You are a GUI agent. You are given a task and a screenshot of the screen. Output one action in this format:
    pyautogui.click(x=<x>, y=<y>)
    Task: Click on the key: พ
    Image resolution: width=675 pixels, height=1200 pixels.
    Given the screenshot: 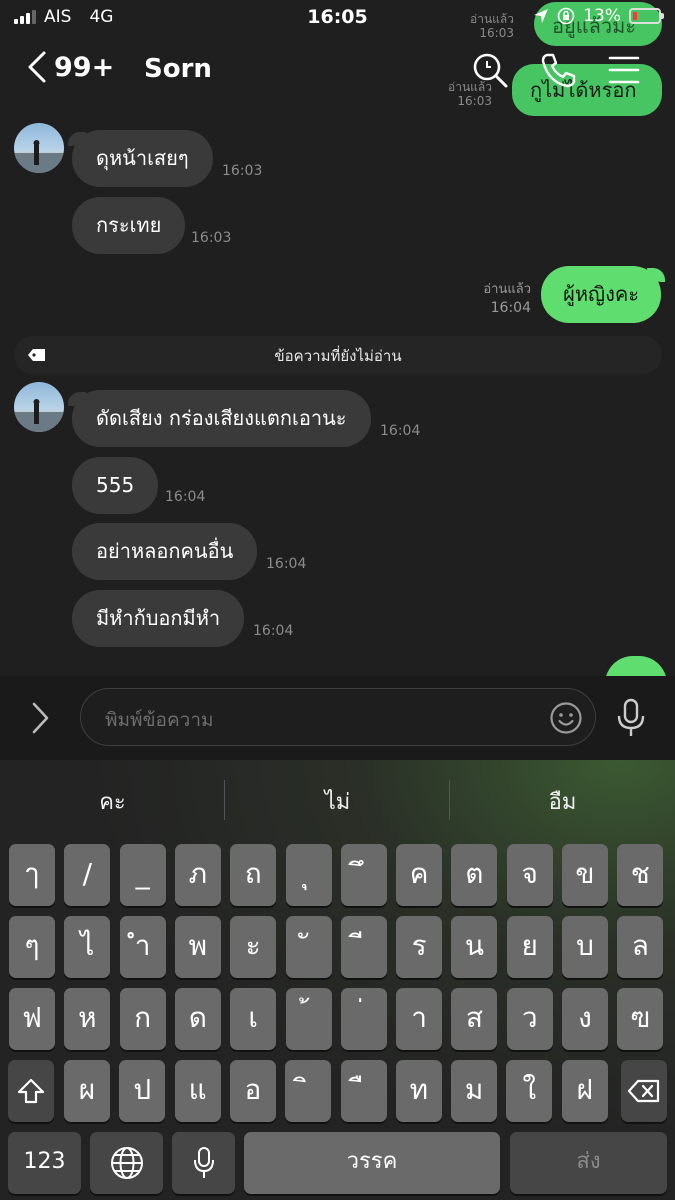 What is the action you would take?
    pyautogui.click(x=197, y=947)
    